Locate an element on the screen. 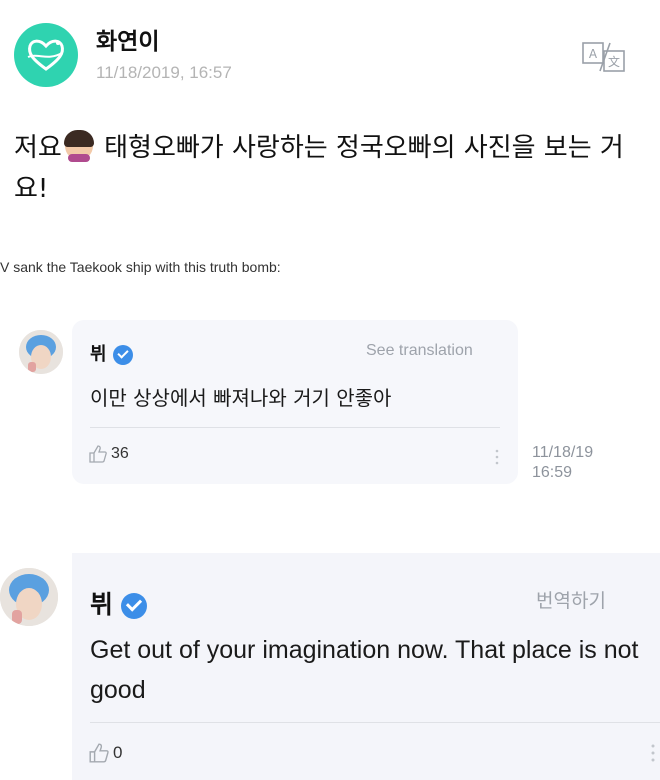 Image resolution: width=660 pixels, height=780 pixels. comment2-divider is located at coordinates (375, 722).